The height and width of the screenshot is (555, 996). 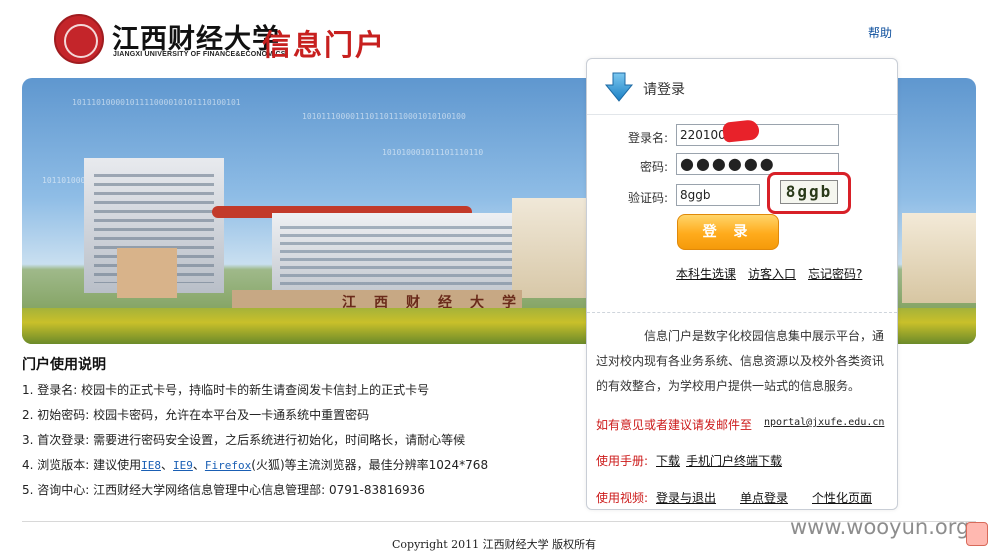 What do you see at coordinates (79, 39) in the screenshot?
I see `university-seal-logo` at bounding box center [79, 39].